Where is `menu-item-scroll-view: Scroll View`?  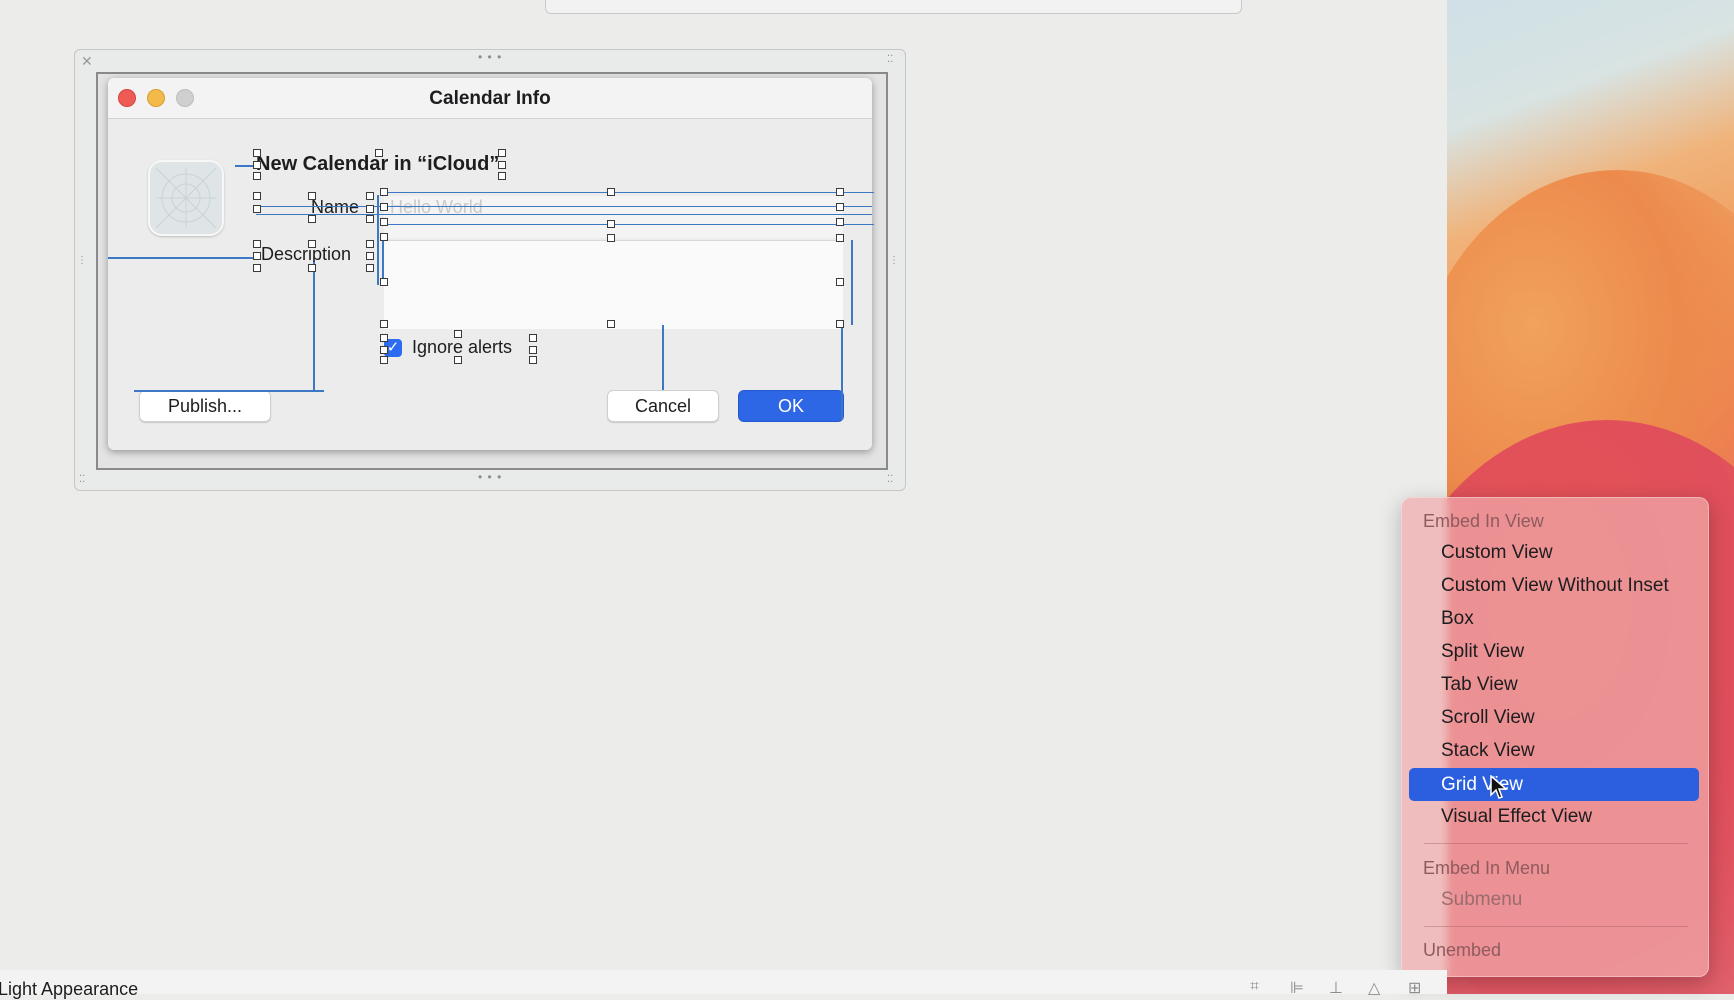
menu-item-scroll-view: Scroll View is located at coordinates (1554, 717).